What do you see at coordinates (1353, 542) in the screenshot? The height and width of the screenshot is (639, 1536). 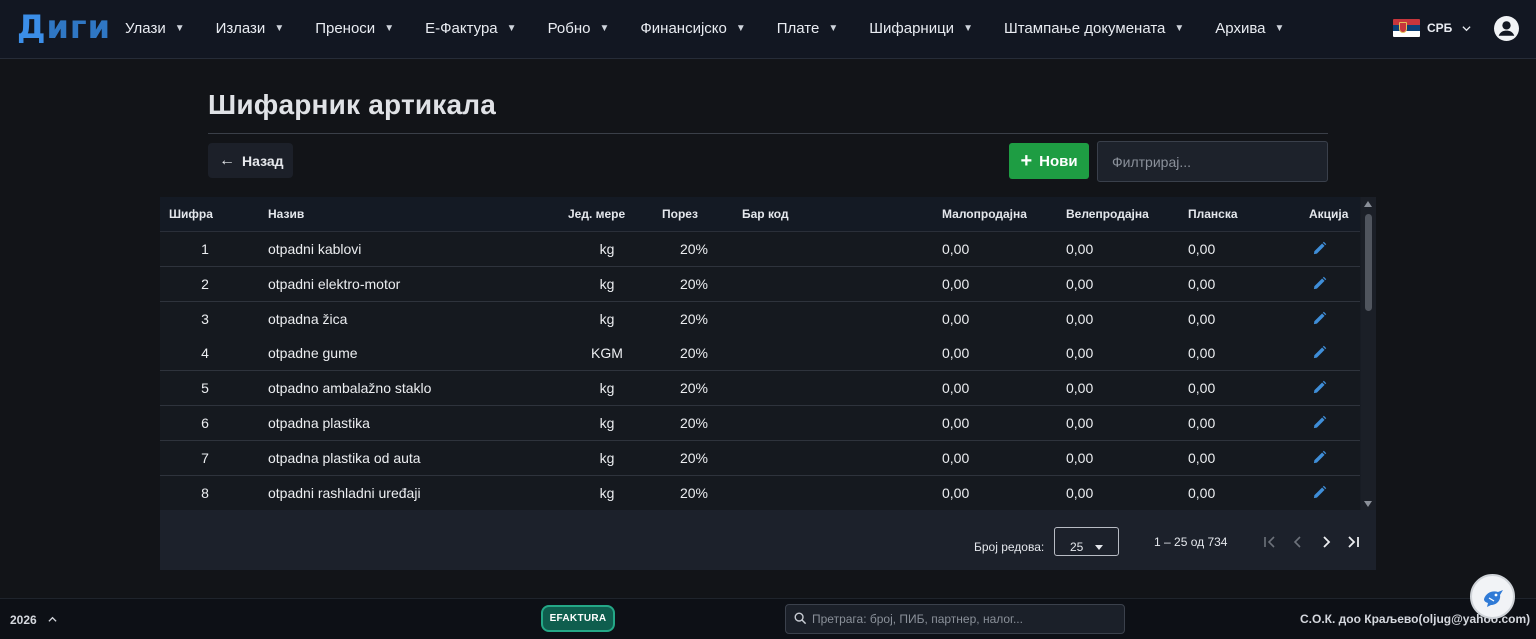 I see `last-page-icon` at bounding box center [1353, 542].